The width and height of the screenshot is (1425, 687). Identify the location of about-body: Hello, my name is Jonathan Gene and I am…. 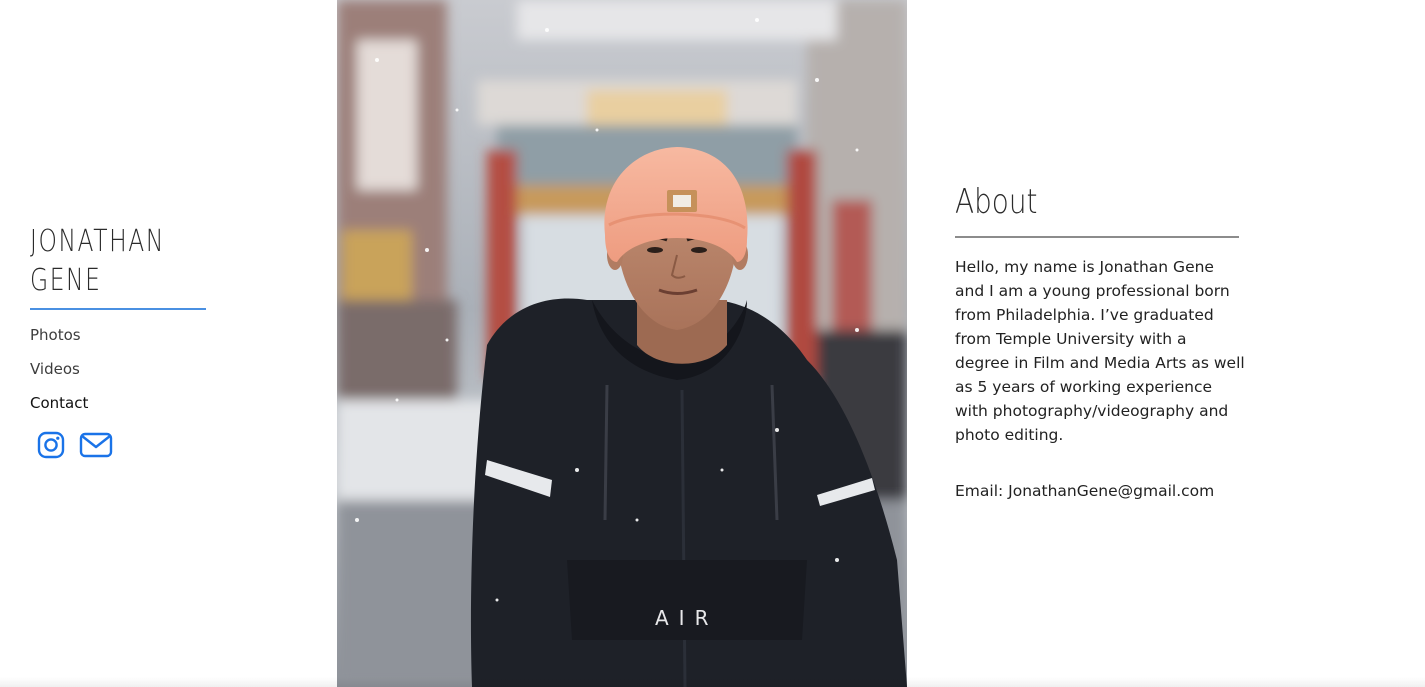
(1100, 351).